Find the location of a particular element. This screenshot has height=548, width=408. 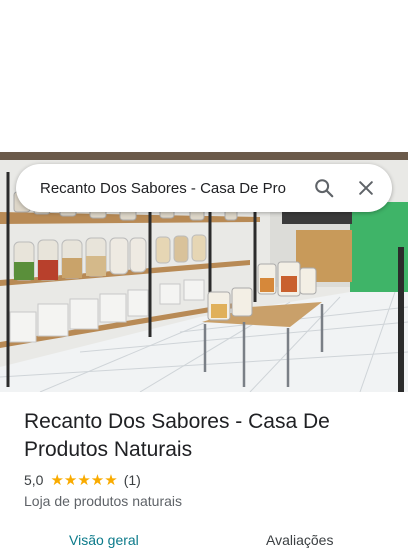

rating-value: 5,0 is located at coordinates (34, 480).